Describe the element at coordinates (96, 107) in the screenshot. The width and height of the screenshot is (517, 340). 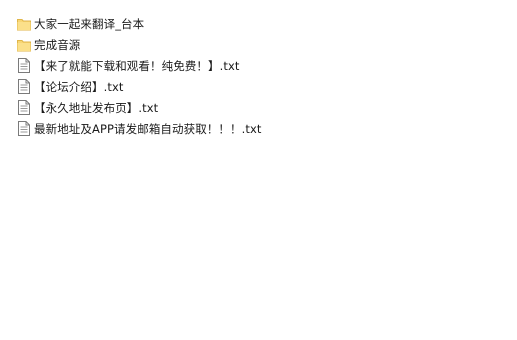
I see `file-name: 【永久地址发布页】.txt` at that location.